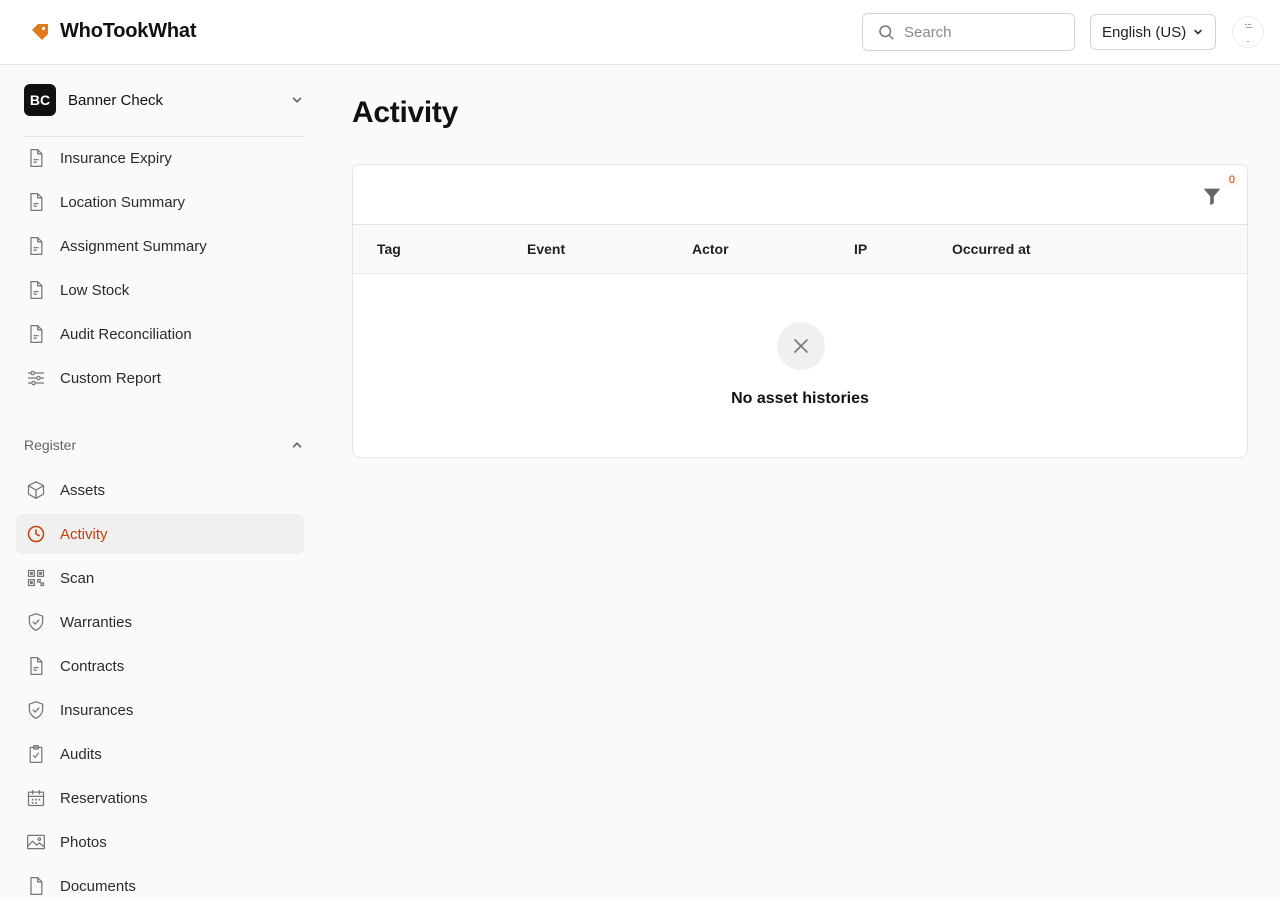  Describe the element at coordinates (979, 32) in the screenshot. I see `search-input` at that location.